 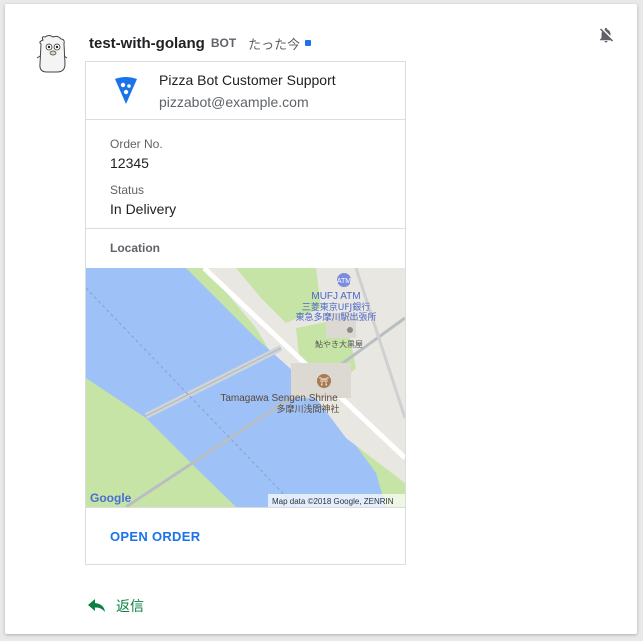 What do you see at coordinates (143, 209) in the screenshot?
I see `status-value: In Delivery` at bounding box center [143, 209].